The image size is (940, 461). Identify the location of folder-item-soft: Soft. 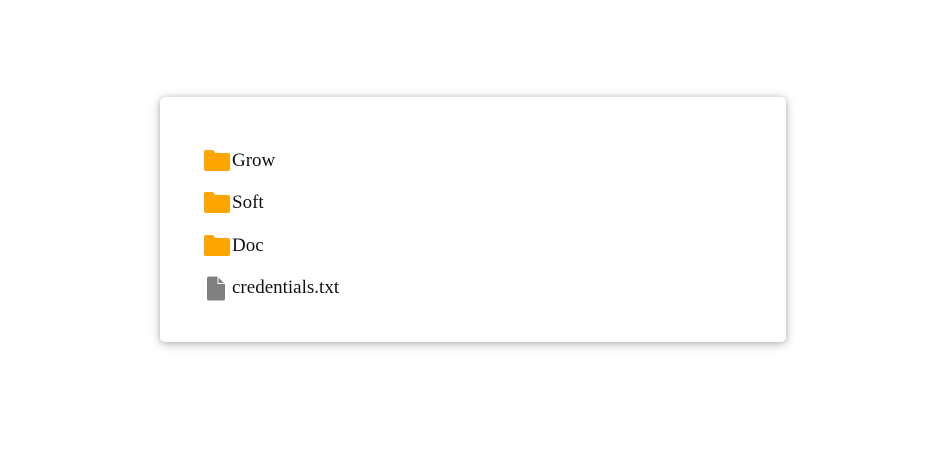
(271, 203).